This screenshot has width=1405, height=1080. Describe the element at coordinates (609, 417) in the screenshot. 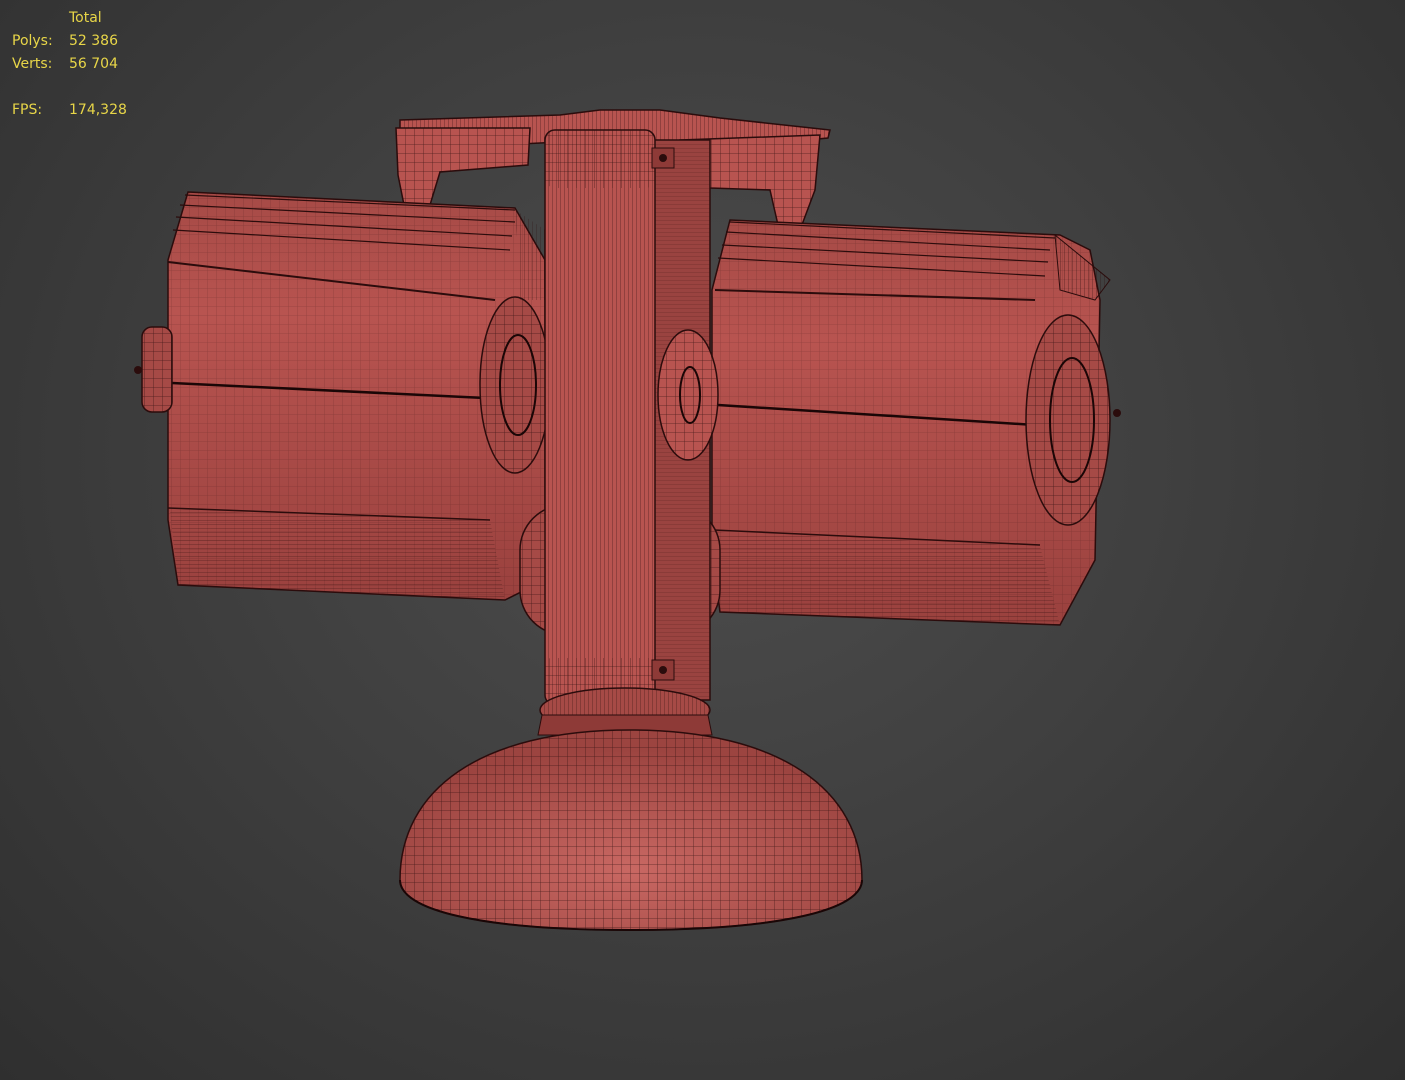

I see `center-column` at that location.